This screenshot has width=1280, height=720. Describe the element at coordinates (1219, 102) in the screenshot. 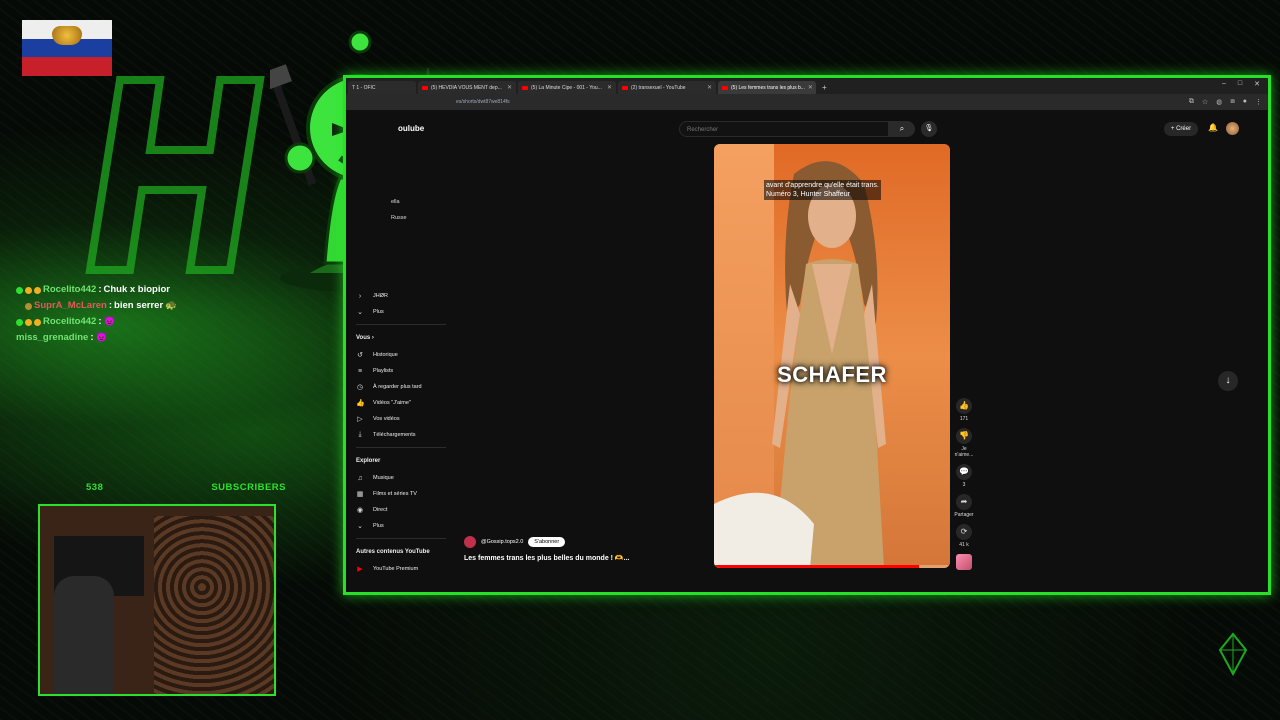

I see `extension-icon: ◍` at that location.